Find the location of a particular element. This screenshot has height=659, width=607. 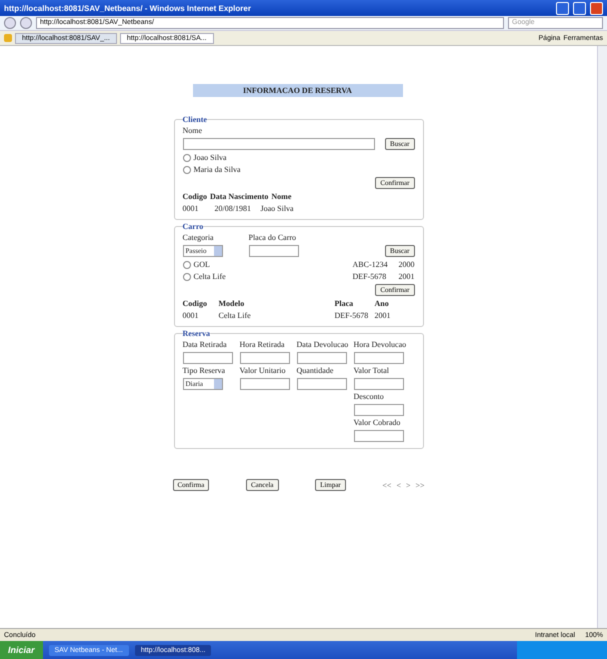

column-header: Data Nascimento is located at coordinates (239, 196).